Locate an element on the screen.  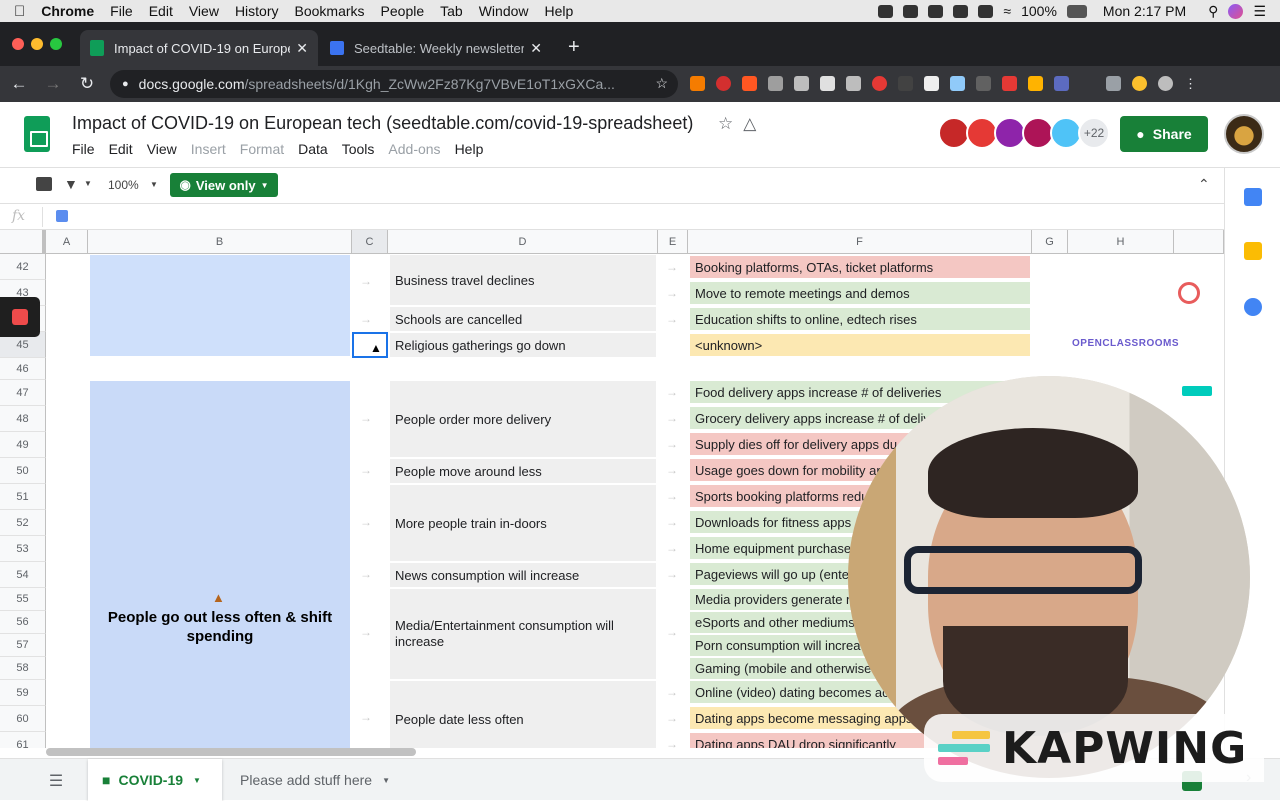
reading-list-icon is located at coordinates (1113, 83).